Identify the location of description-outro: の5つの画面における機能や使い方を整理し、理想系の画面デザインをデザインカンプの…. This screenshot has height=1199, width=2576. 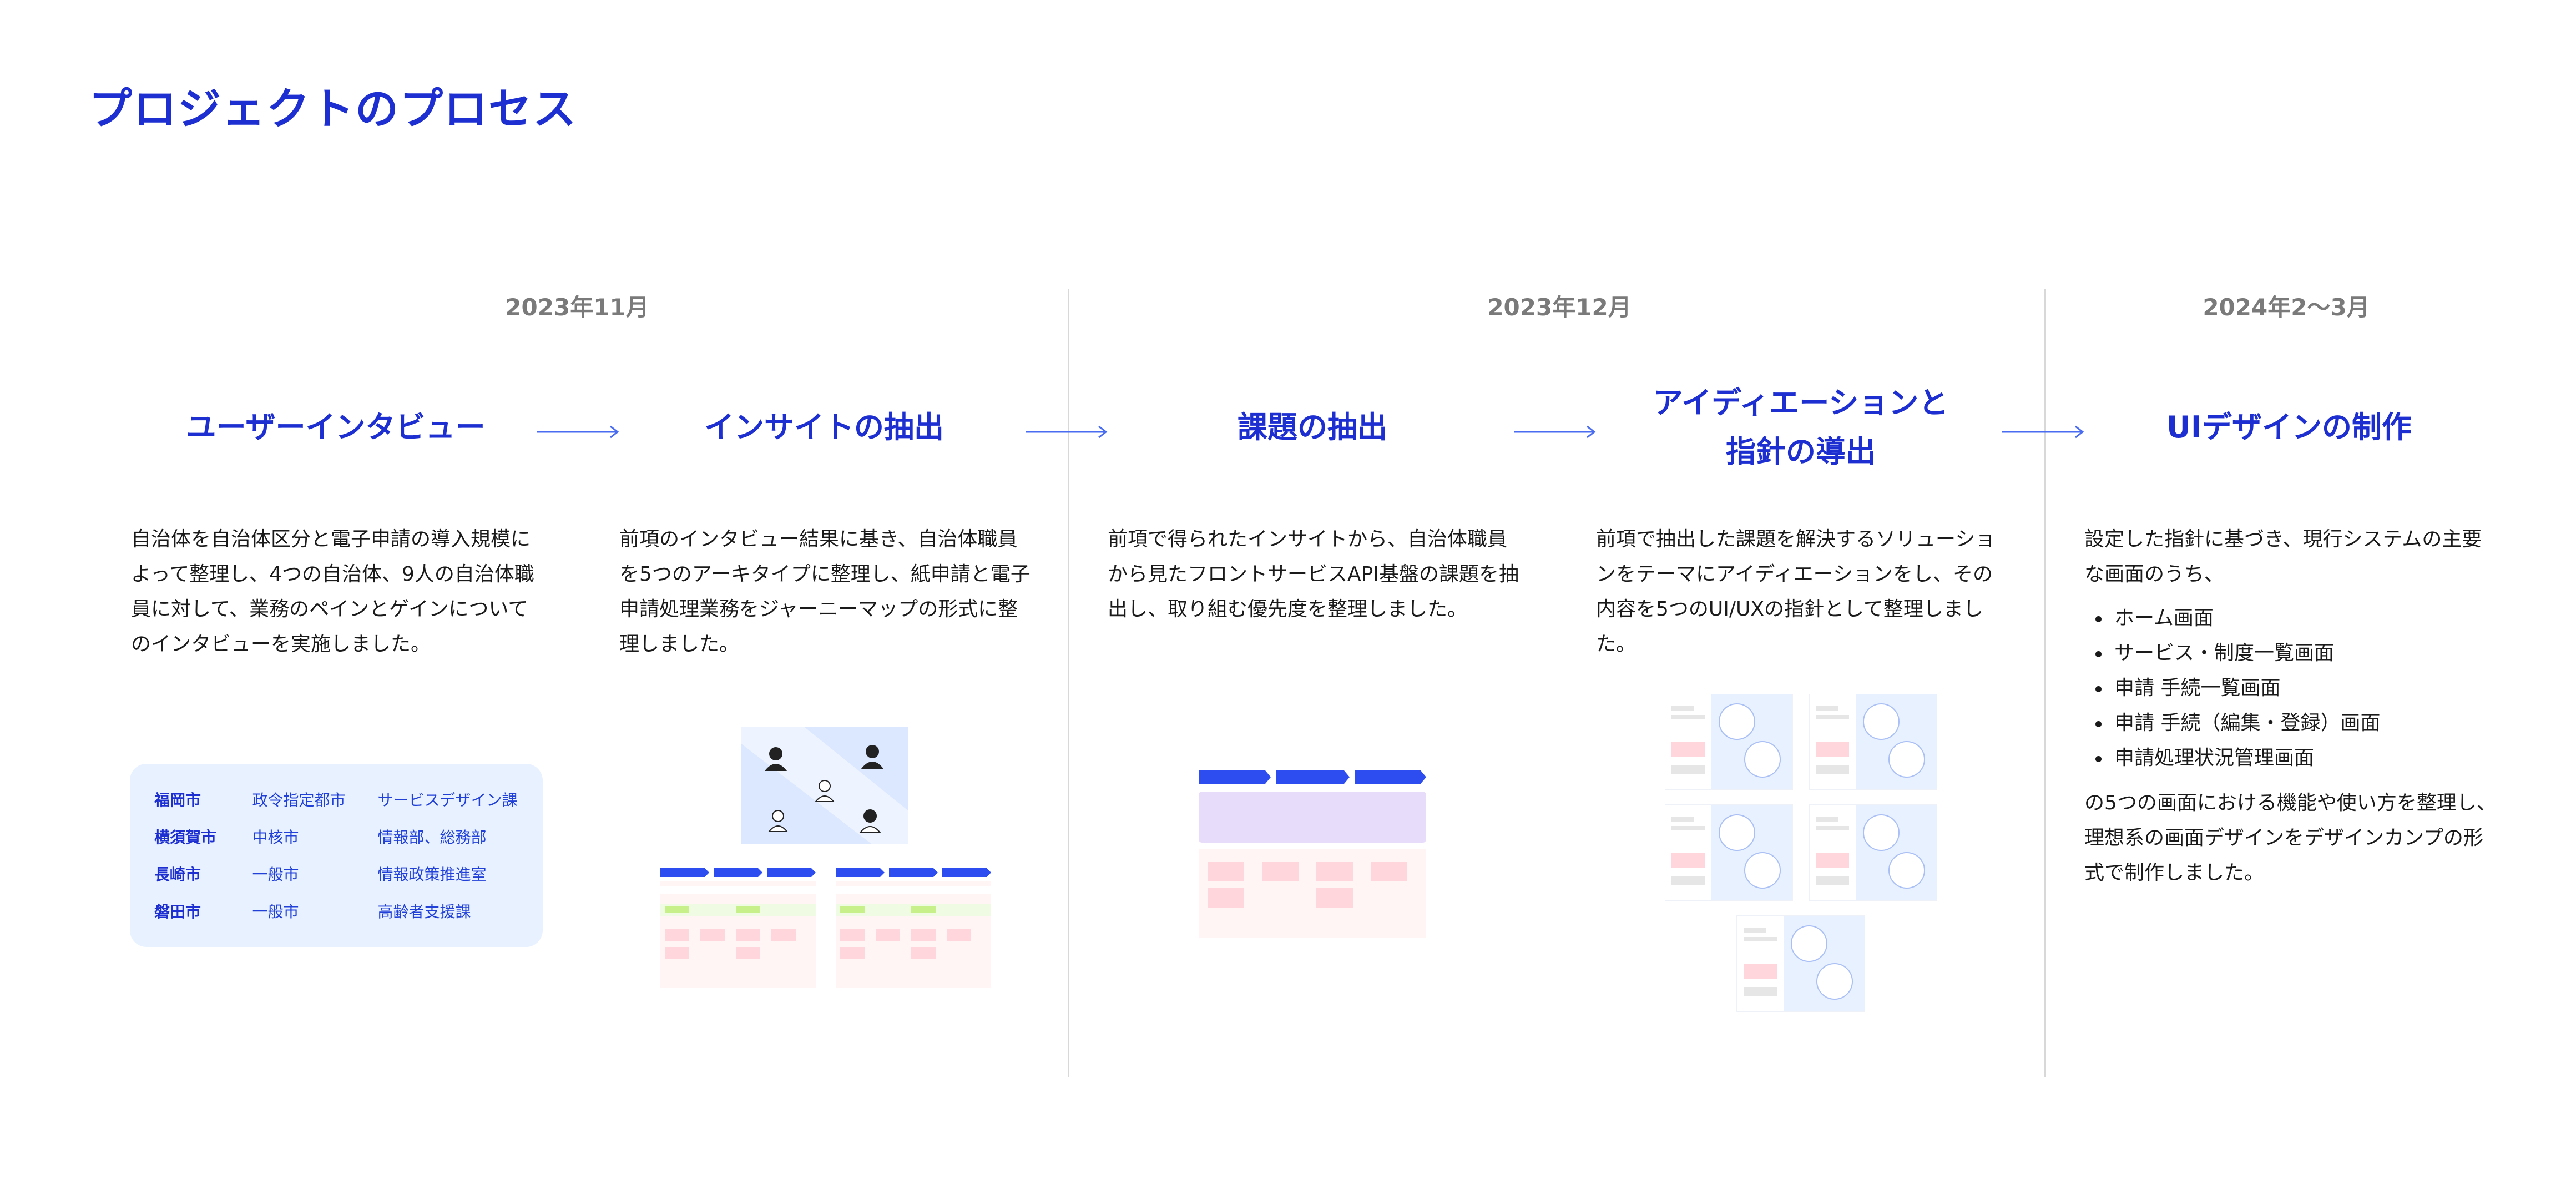
(2290, 838).